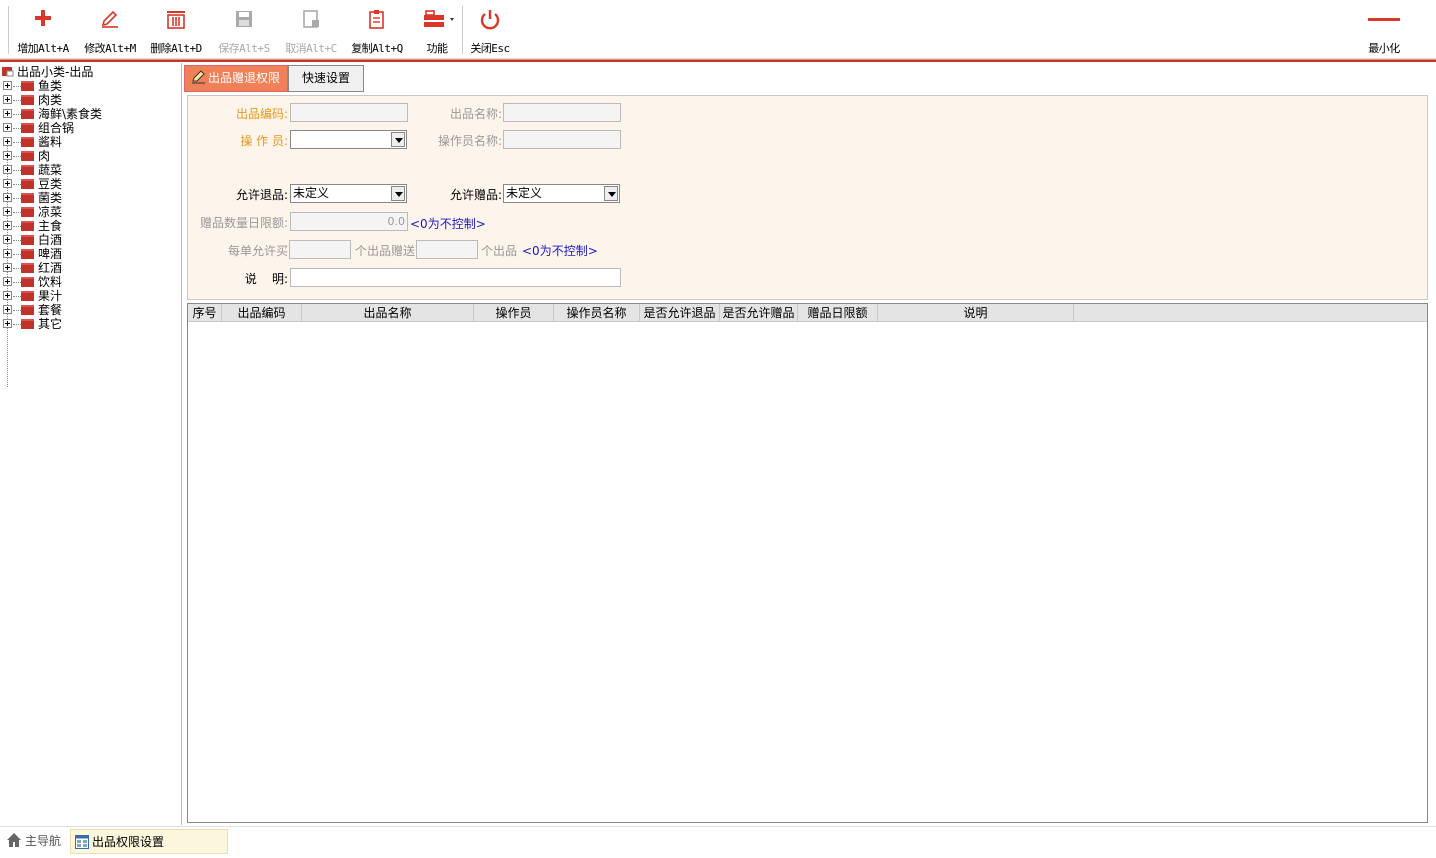 The width and height of the screenshot is (1436, 858). I want to click on column-header: 序号, so click(205, 313).